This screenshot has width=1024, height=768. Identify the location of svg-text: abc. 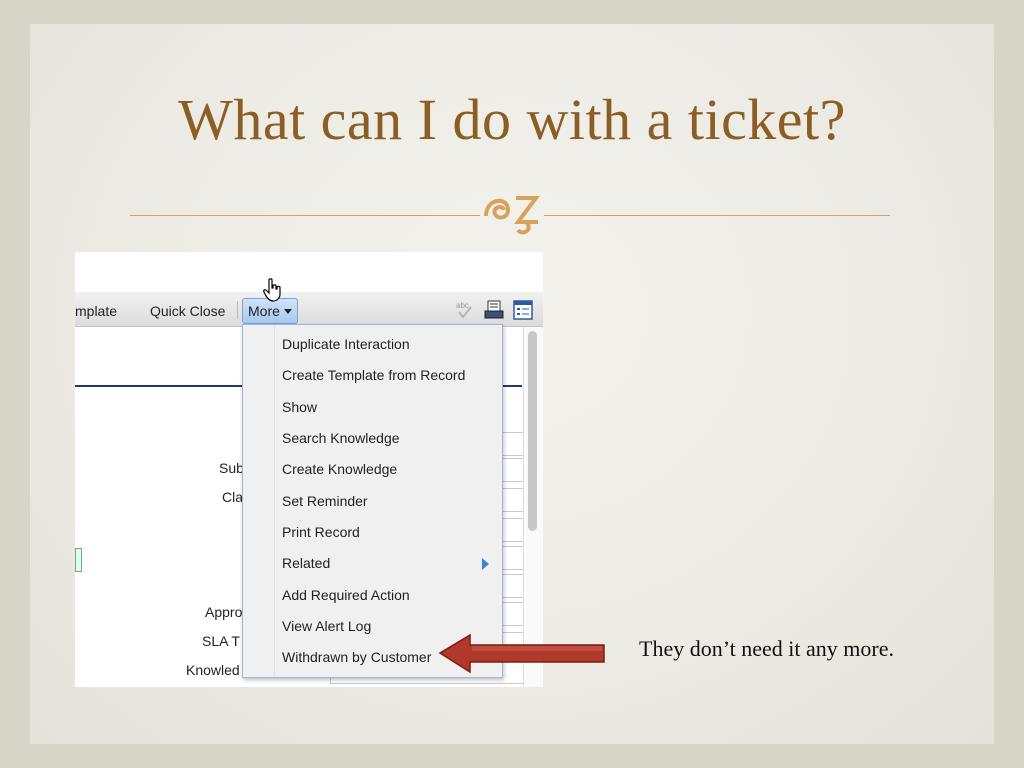
(462, 305).